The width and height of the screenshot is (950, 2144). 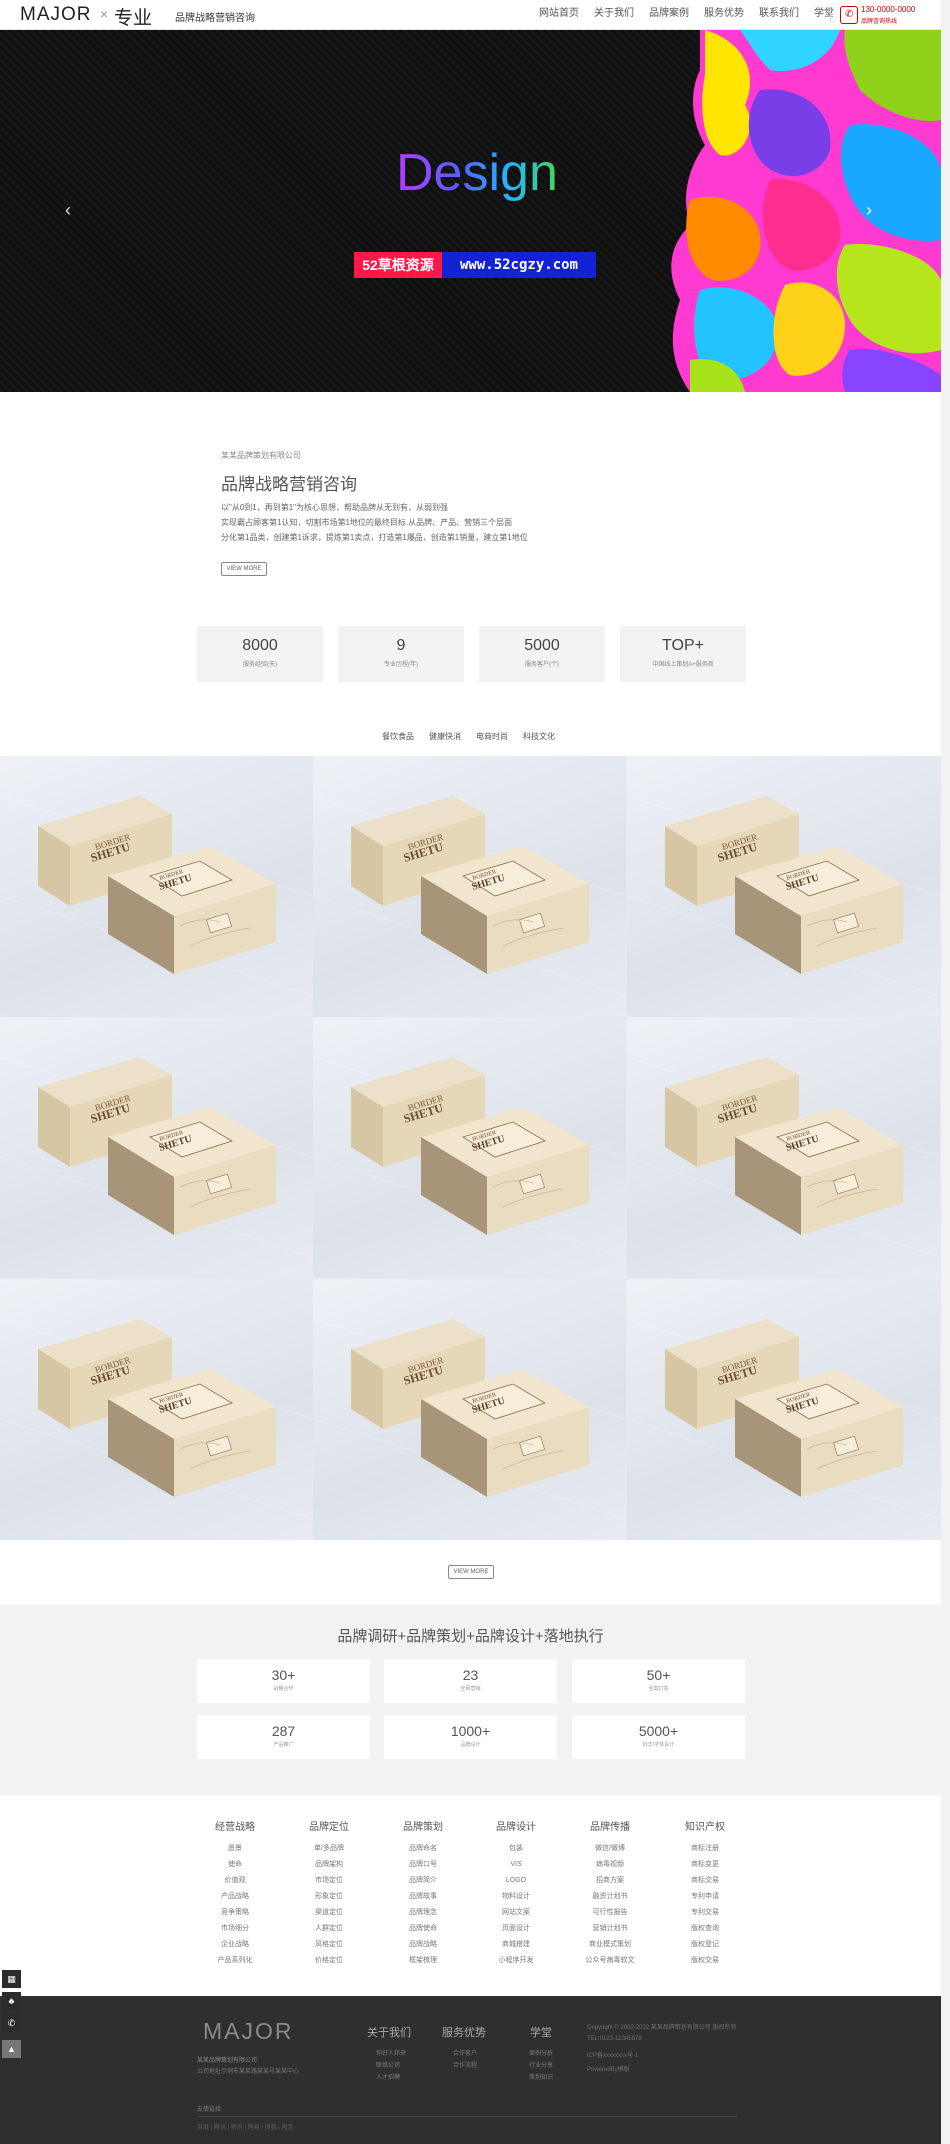 What do you see at coordinates (11, 2023) in the screenshot?
I see `phone-icon: ✆` at bounding box center [11, 2023].